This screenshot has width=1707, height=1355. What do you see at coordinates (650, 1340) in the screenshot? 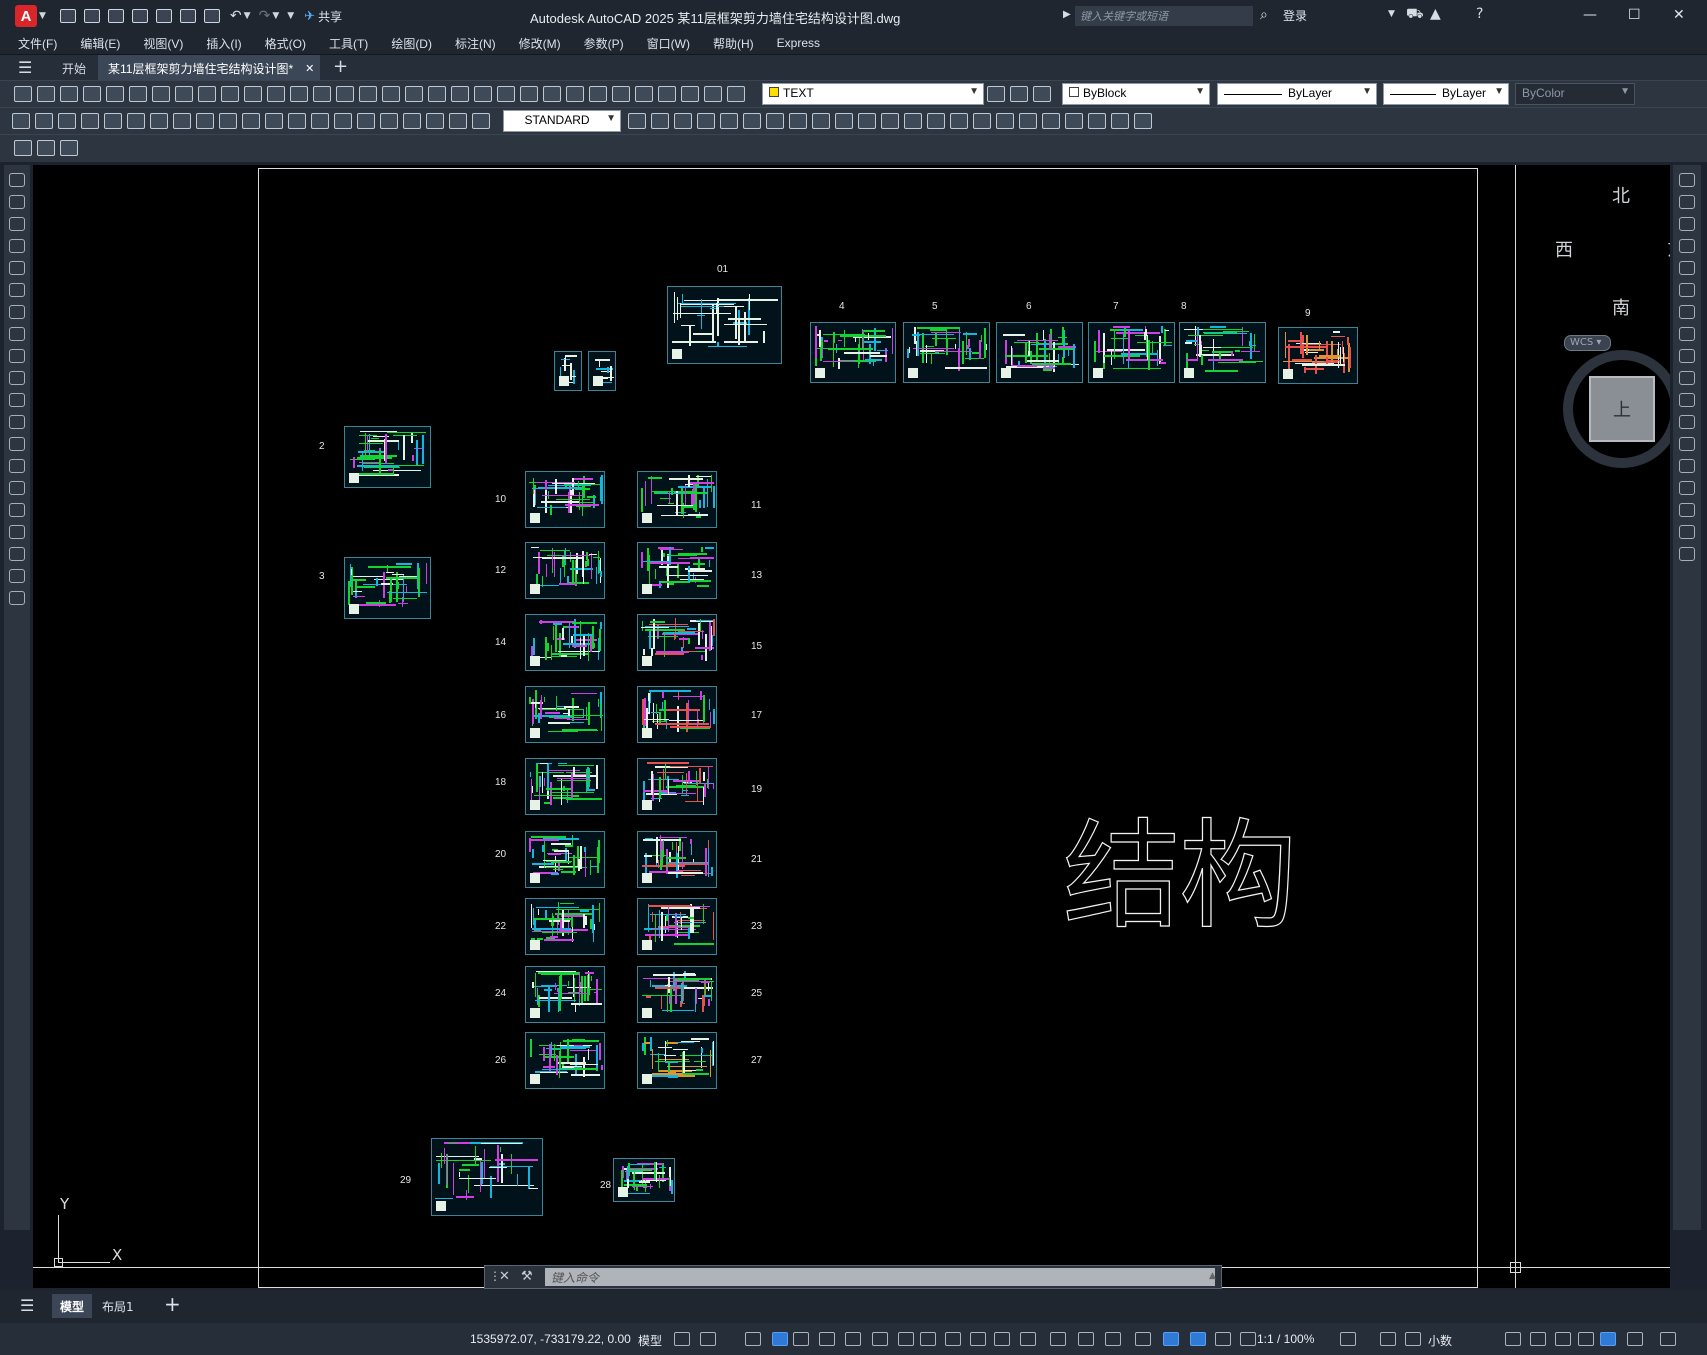
I see `model-space-toggle: 模型` at bounding box center [650, 1340].